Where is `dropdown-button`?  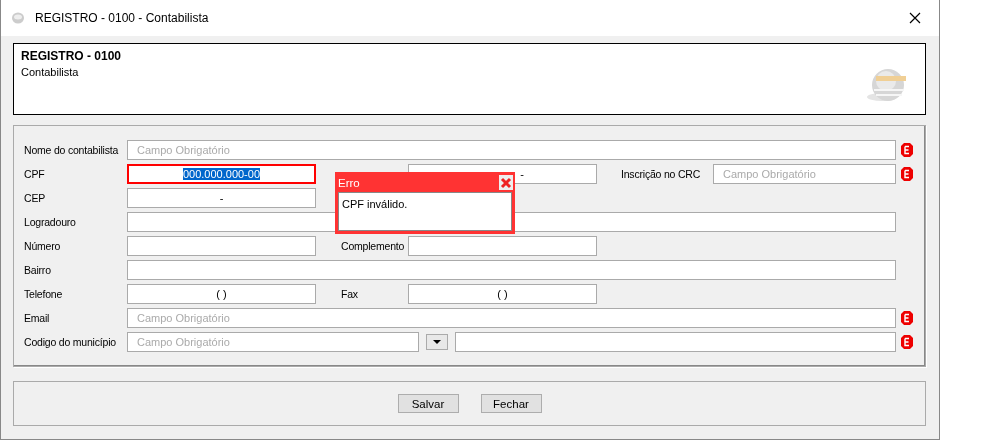 dropdown-button is located at coordinates (437, 342).